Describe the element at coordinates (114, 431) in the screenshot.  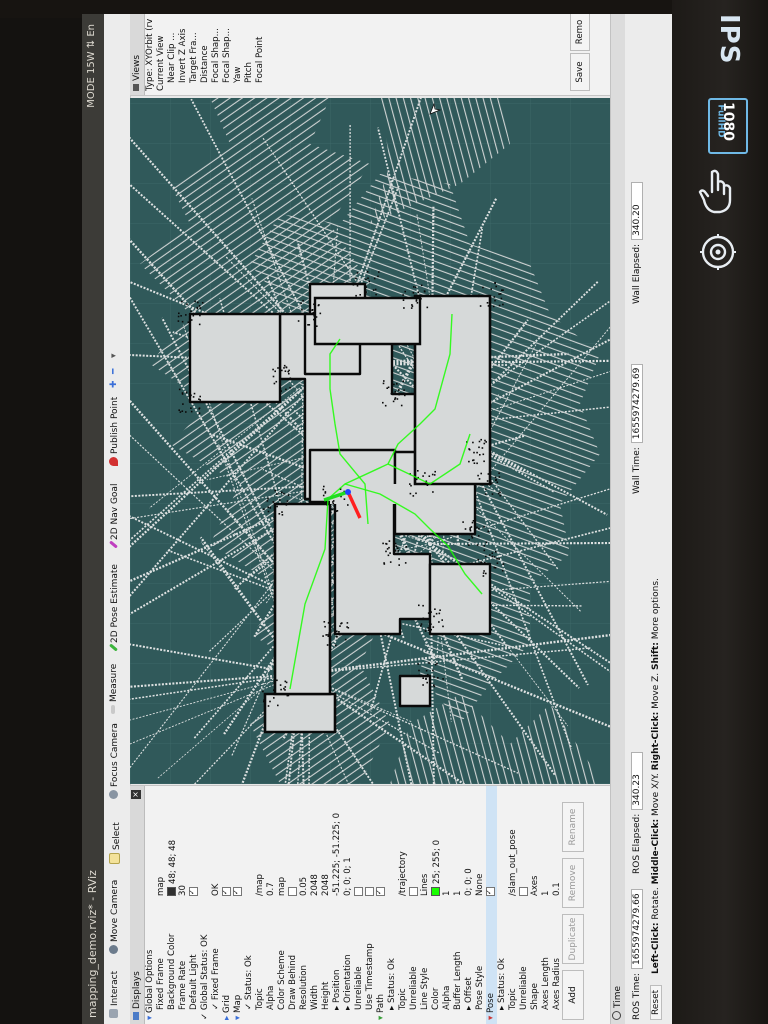
I see `publish-point-tool: Publish Point` at that location.